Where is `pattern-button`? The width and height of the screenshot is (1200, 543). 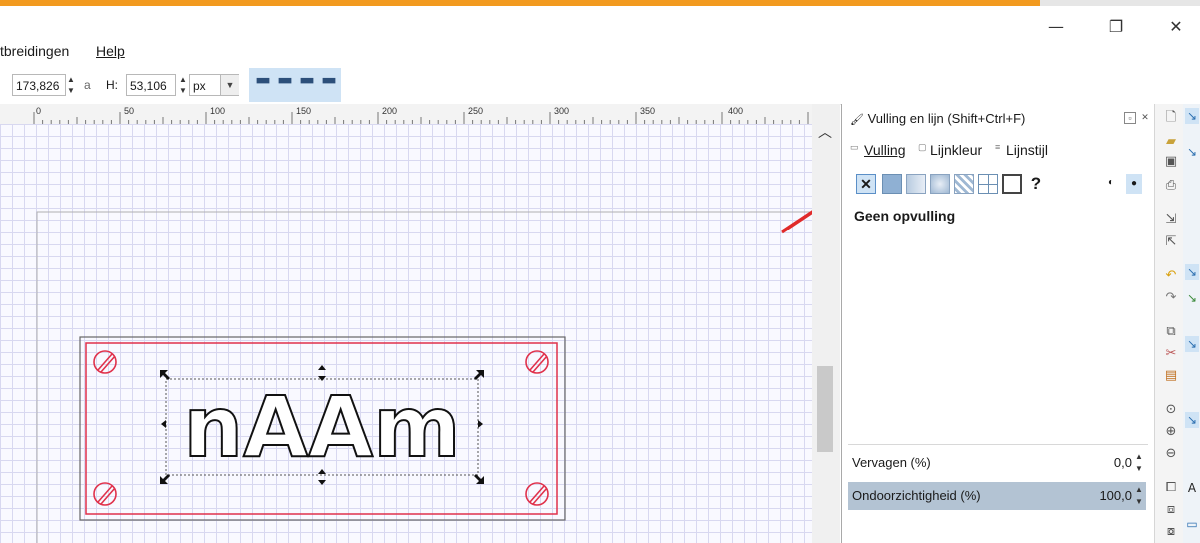 pattern-button is located at coordinates (964, 184).